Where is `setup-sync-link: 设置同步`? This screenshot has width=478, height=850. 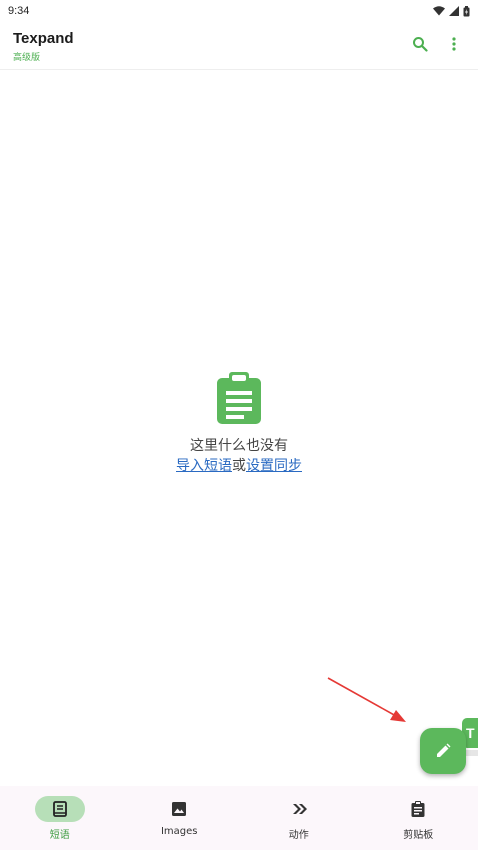 setup-sync-link: 设置同步 is located at coordinates (274, 466).